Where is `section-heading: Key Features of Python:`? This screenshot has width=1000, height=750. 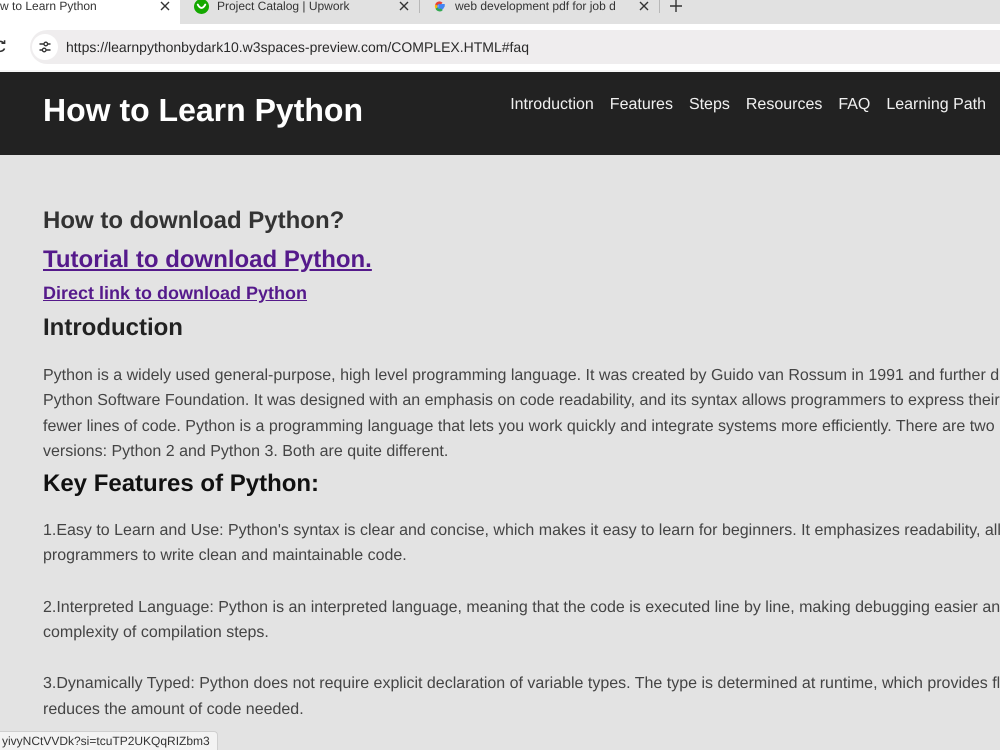 section-heading: Key Features of Python: is located at coordinates (181, 484).